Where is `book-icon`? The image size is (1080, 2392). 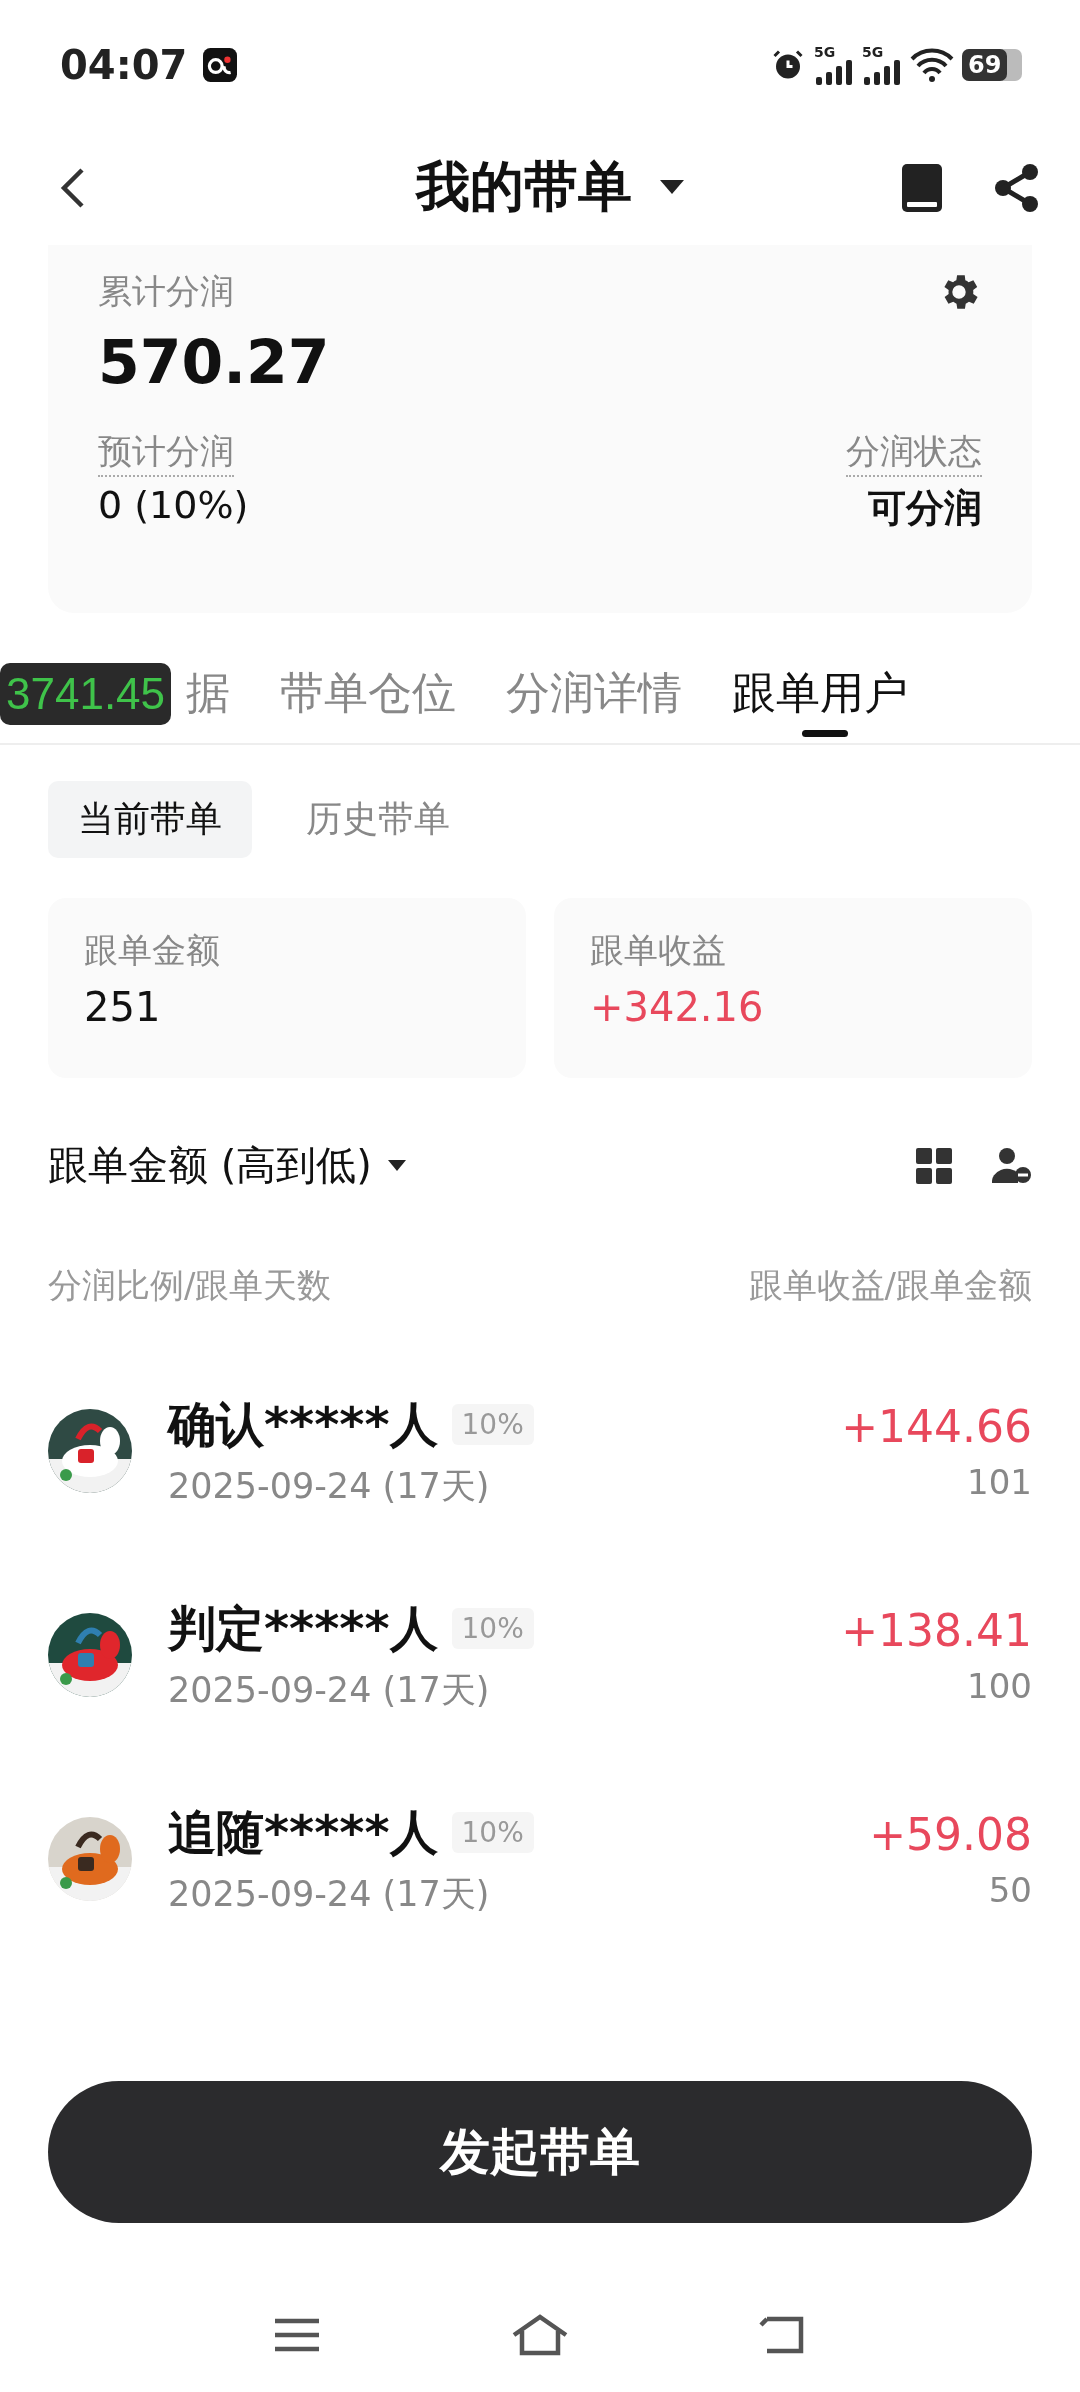 book-icon is located at coordinates (922, 187).